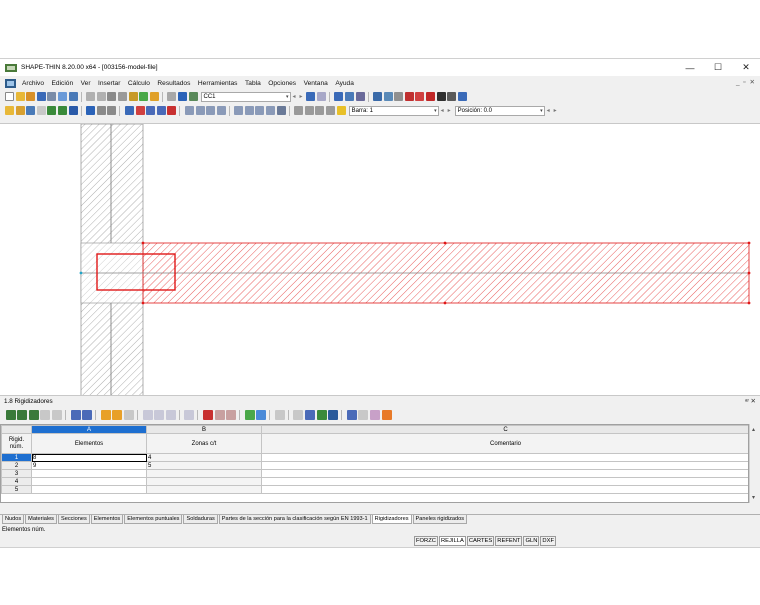 This screenshot has width=760, height=605. What do you see at coordinates (504, 481) in the screenshot?
I see `comentario-cell` at bounding box center [504, 481].